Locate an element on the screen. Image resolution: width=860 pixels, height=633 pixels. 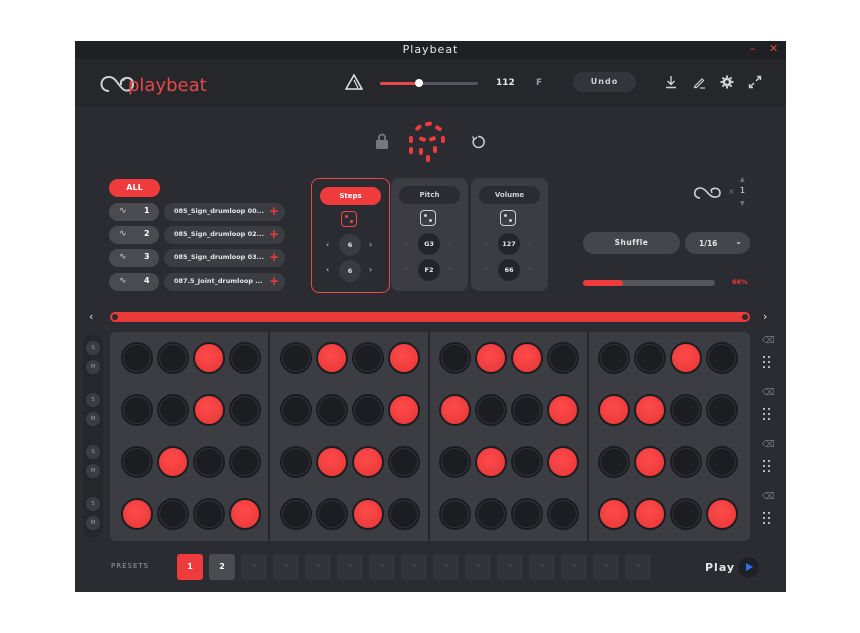
volume-mode-button: Volume is located at coordinates (509, 195).